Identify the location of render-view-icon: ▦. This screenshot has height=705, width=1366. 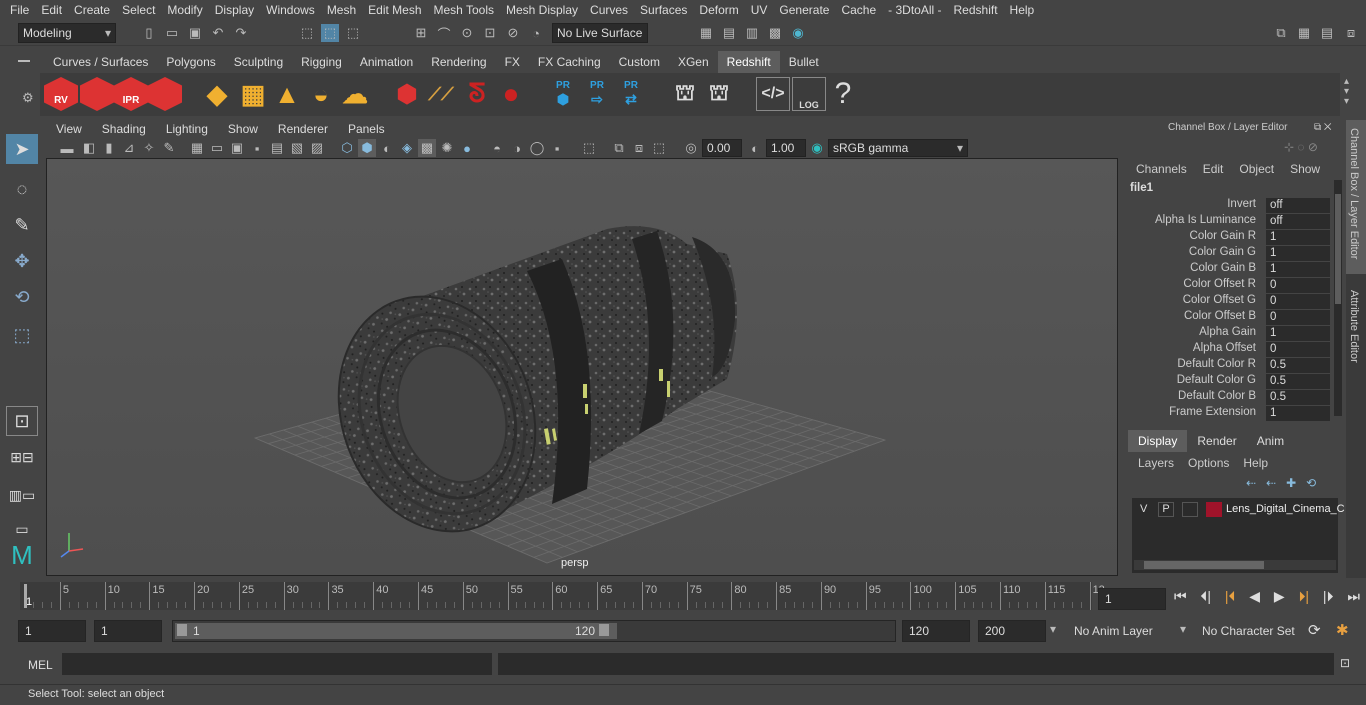
(706, 33).